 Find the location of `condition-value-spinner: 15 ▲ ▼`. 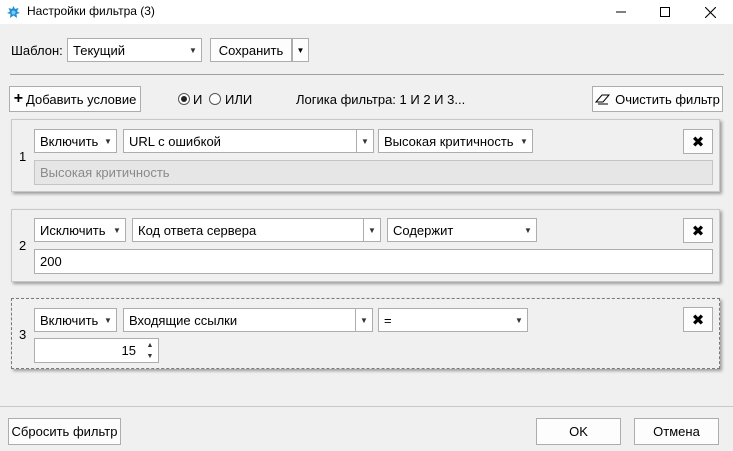

condition-value-spinner: 15 ▲ ▼ is located at coordinates (96, 350).